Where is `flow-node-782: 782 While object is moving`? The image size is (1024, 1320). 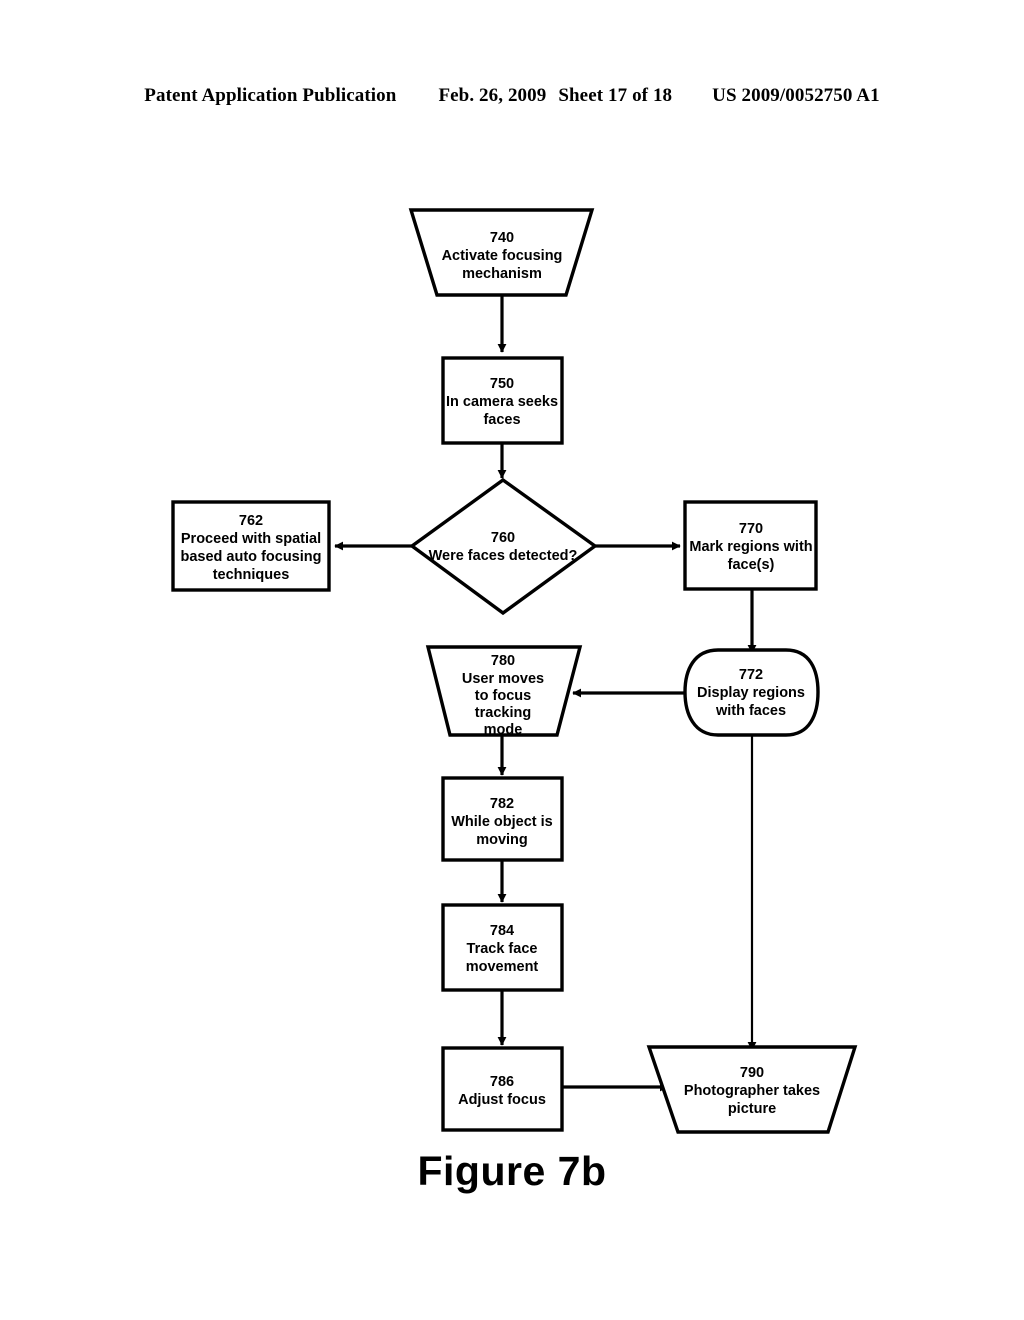 flow-node-782: 782 While object is moving is located at coordinates (502, 819).